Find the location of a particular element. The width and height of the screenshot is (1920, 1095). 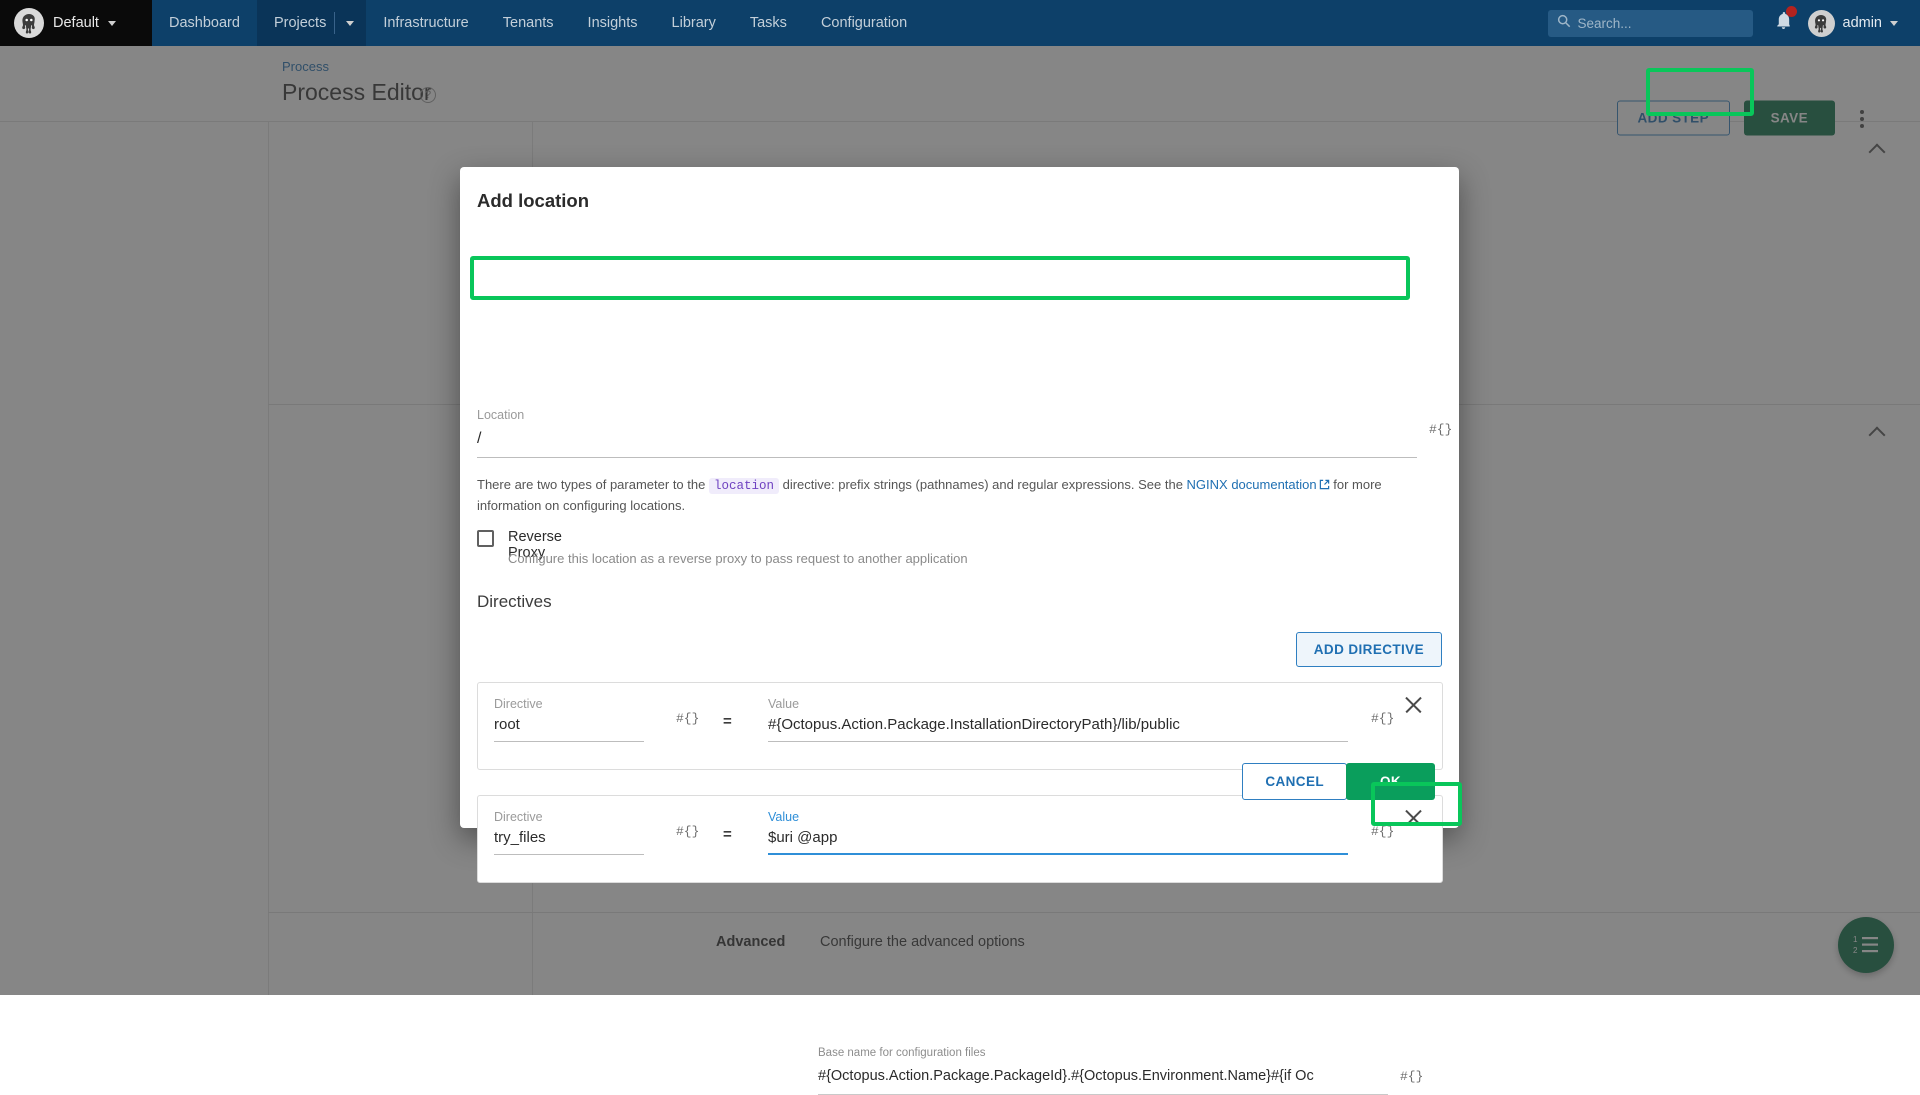

nav-item-projects: Projects is located at coordinates (295, 23).